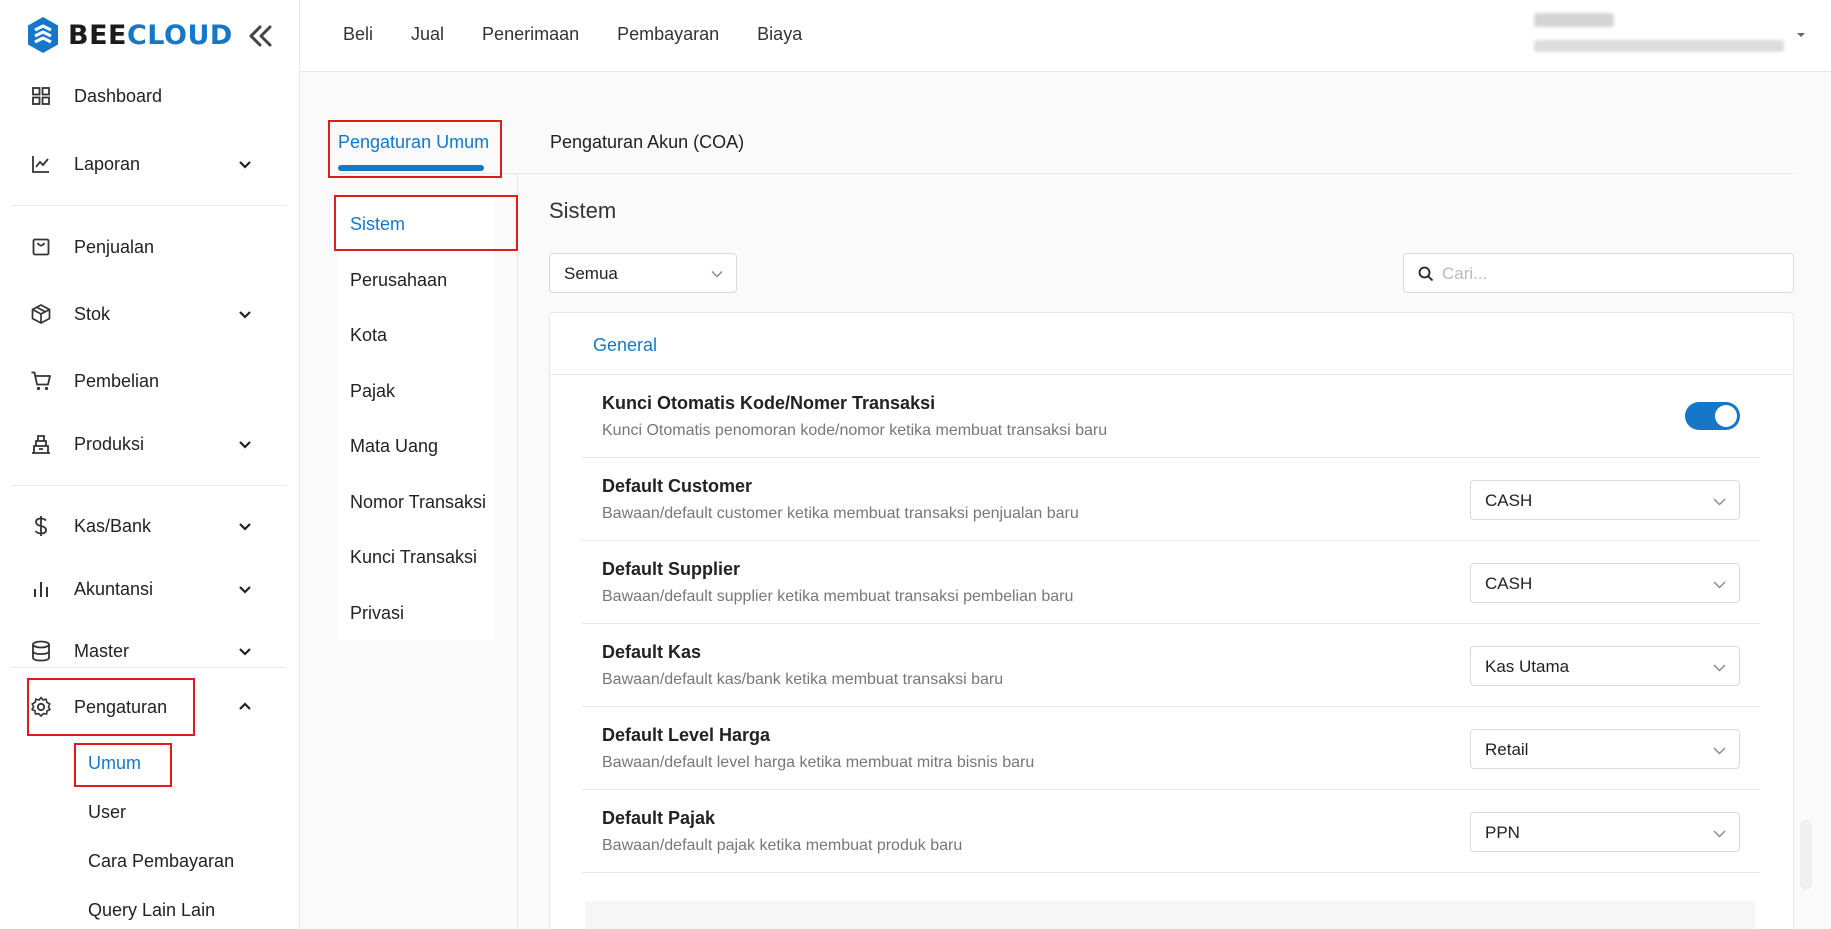  I want to click on cart-icon, so click(41, 381).